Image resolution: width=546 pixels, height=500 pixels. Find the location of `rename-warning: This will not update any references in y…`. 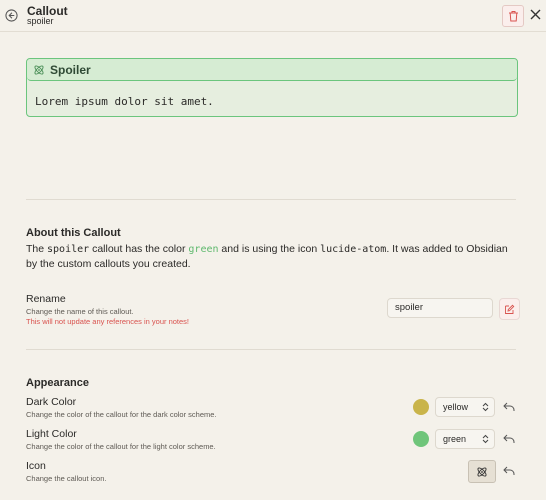

rename-warning: This will not update any references in y… is located at coordinates (108, 321).